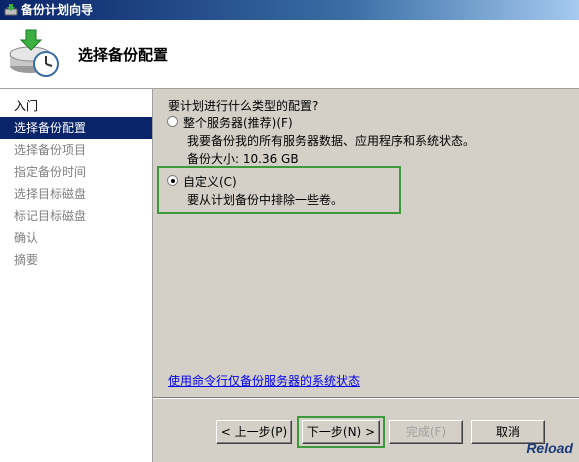 The width and height of the screenshot is (579, 462). Describe the element at coordinates (277, 191) in the screenshot. I see `option-custom: 自定义(C) 要从计划备份中排除一些卷。` at that location.